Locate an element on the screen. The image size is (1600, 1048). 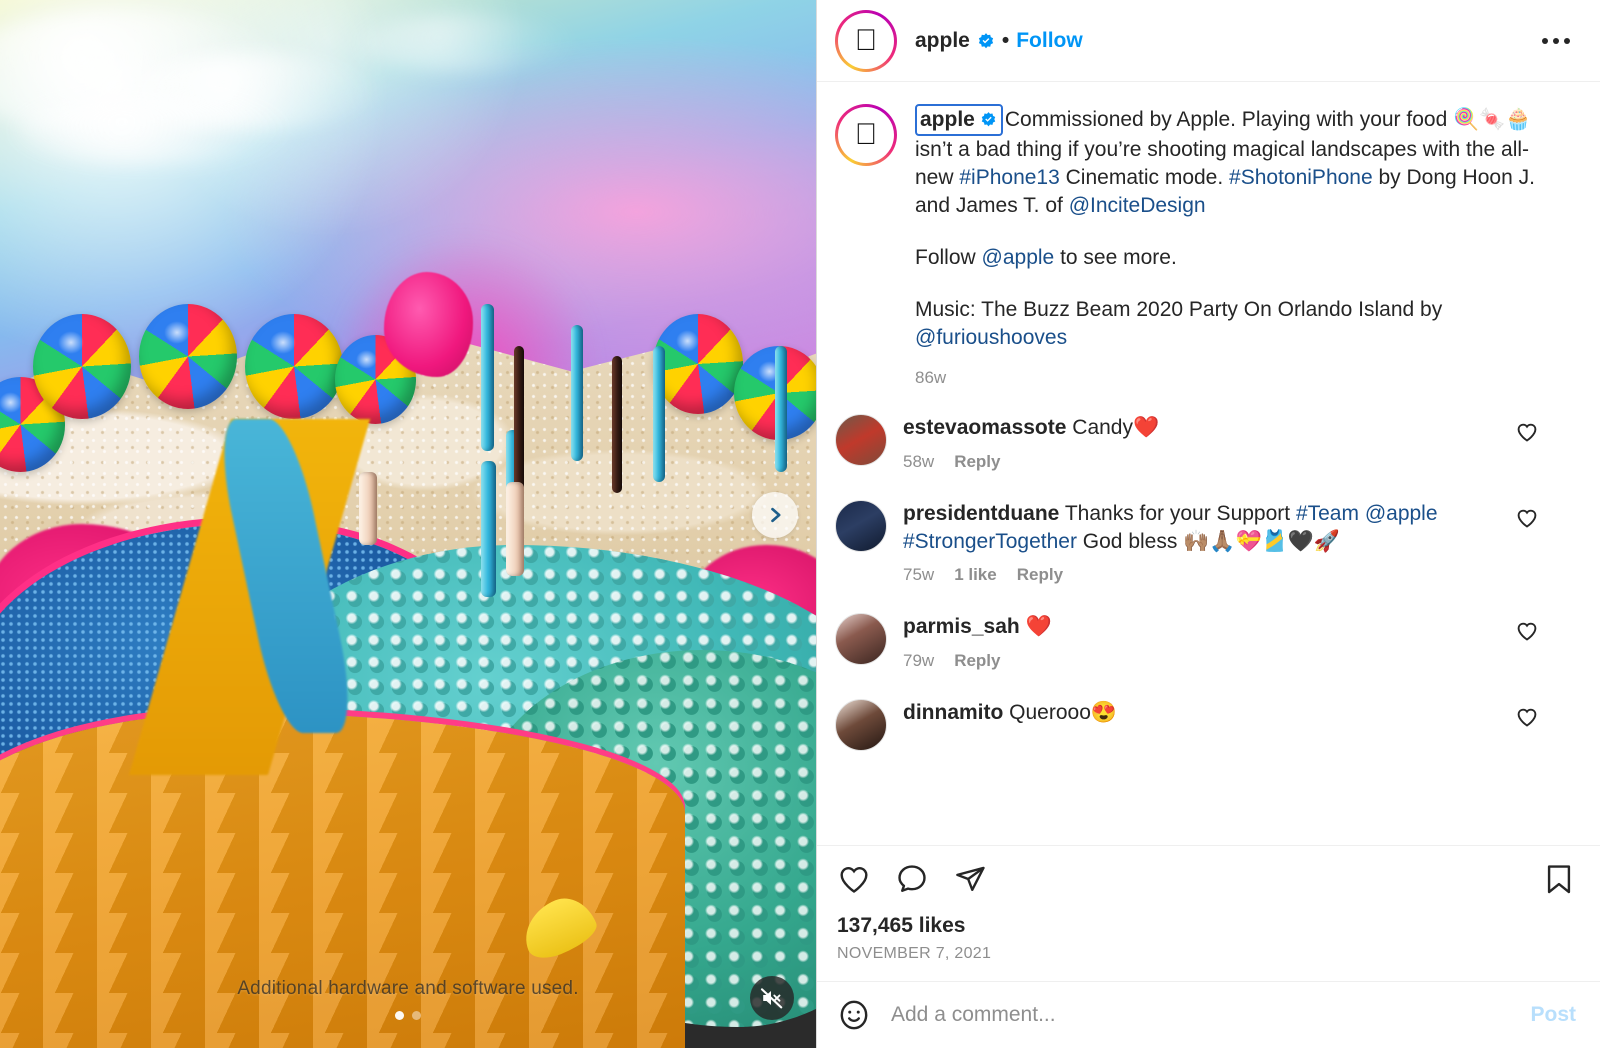
caption-timestamp: 86w is located at coordinates (931, 378).